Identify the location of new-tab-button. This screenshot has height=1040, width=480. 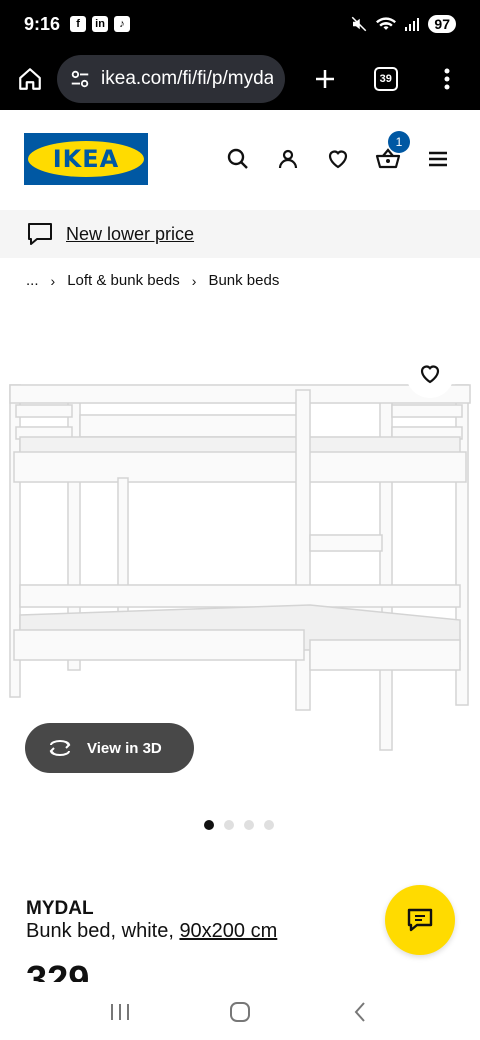
(324, 79).